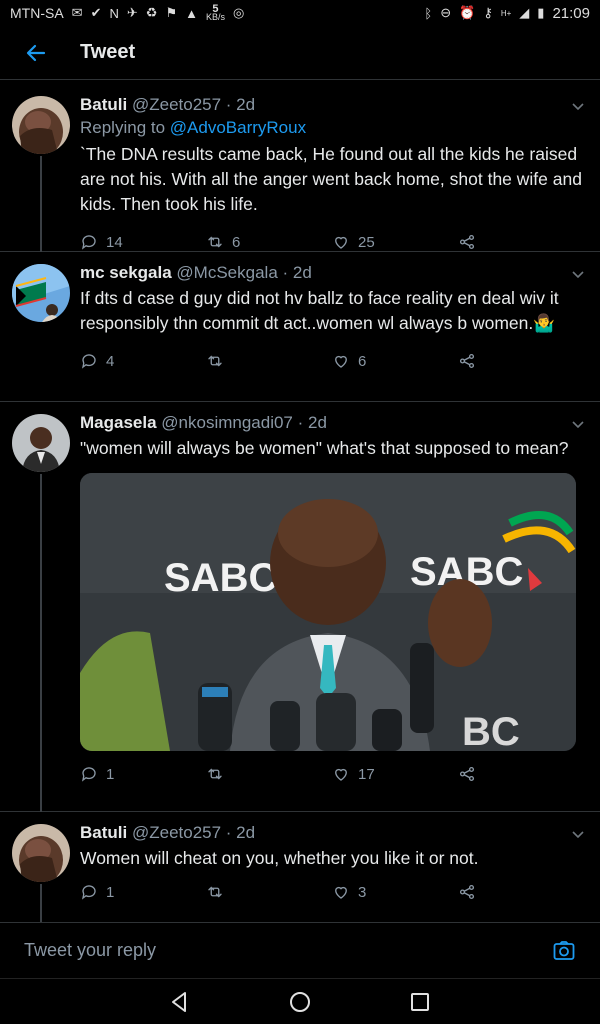 The height and width of the screenshot is (1024, 600). What do you see at coordinates (108, 52) in the screenshot?
I see `page-title: Tweet` at bounding box center [108, 52].